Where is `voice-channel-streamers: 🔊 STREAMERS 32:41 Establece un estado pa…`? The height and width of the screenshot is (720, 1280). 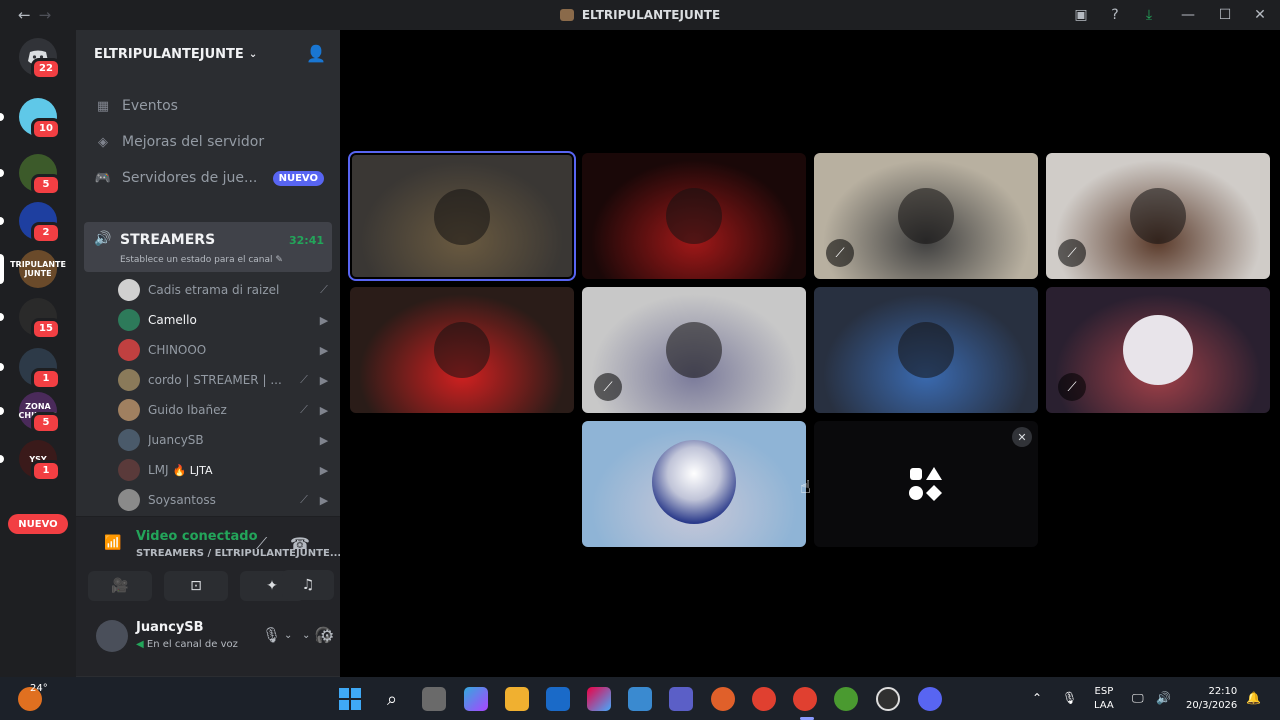
voice-channel-streamers: 🔊 STREAMERS 32:41 Establece un estado pa… is located at coordinates (208, 247).